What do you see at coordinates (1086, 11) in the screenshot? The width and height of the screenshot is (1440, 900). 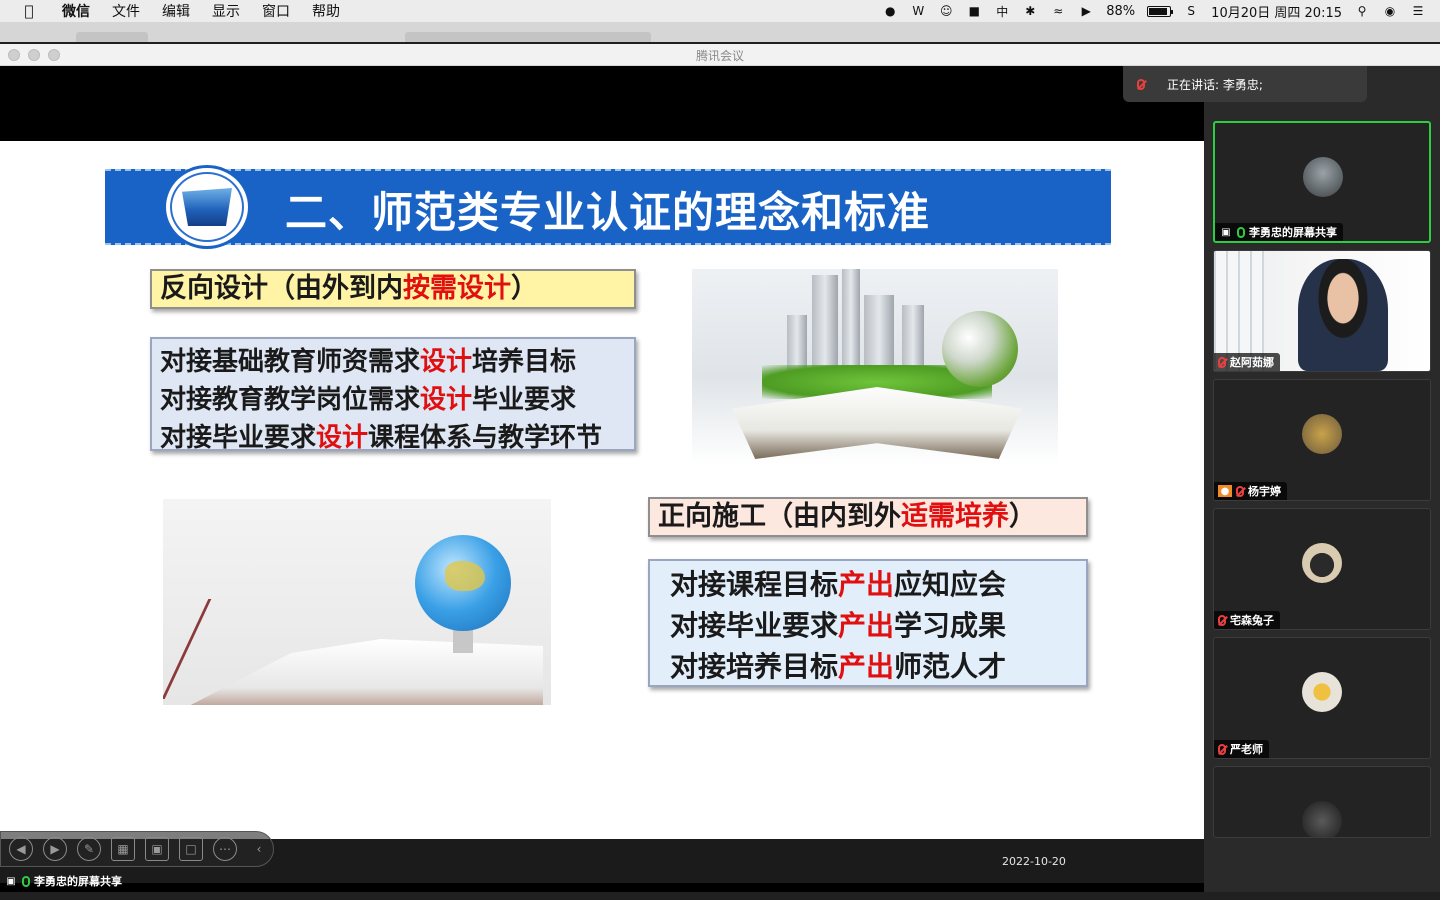 I see `volume-icon: ▶` at bounding box center [1086, 11].